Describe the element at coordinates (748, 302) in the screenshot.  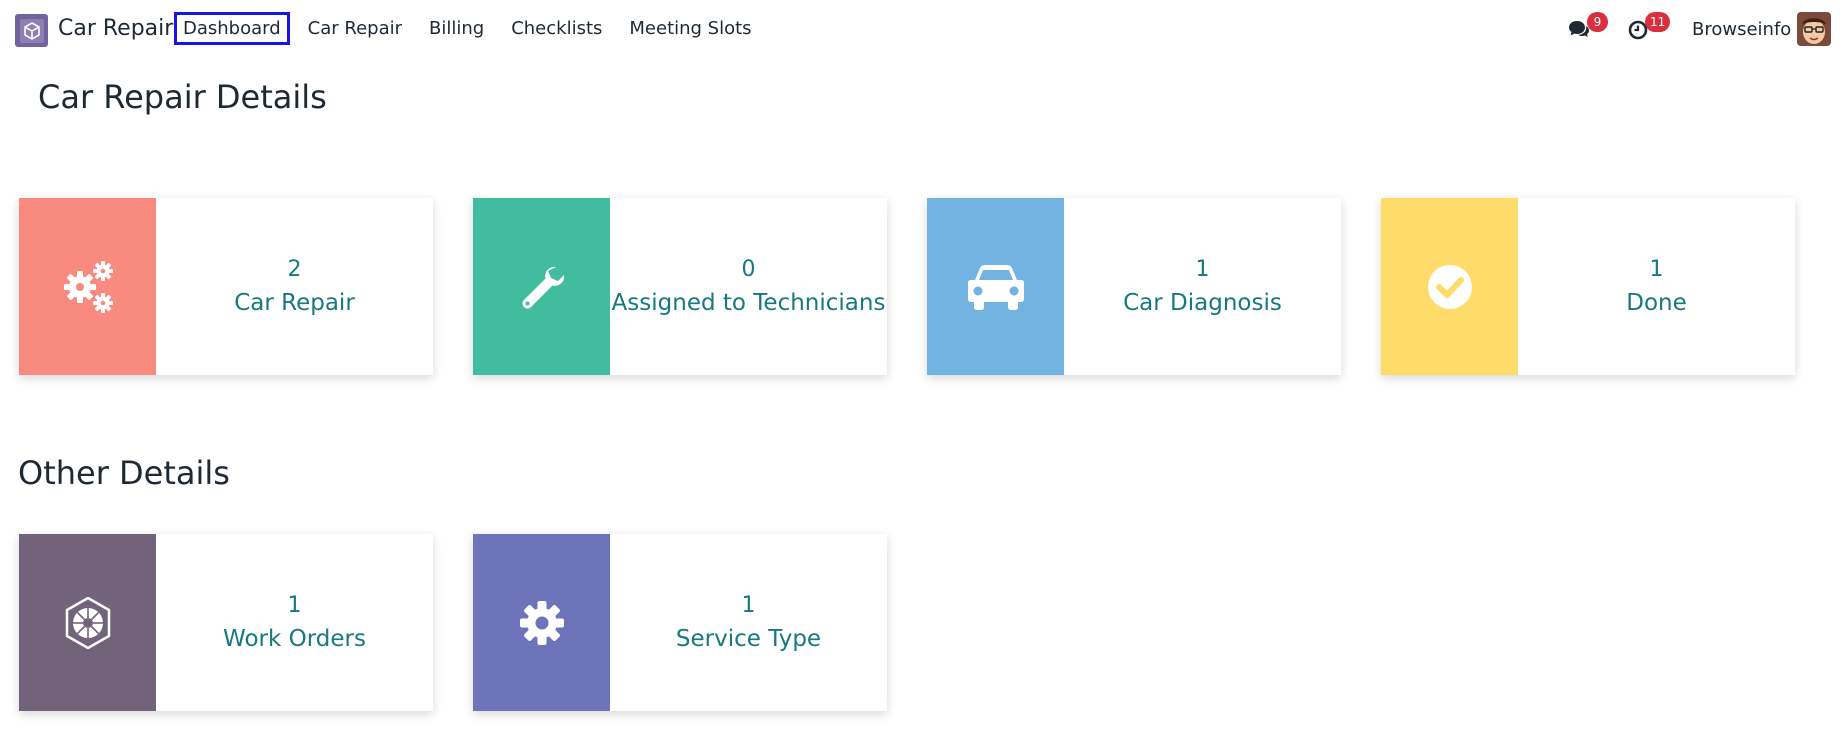
I see `card-label: Assigned to Technicians` at that location.